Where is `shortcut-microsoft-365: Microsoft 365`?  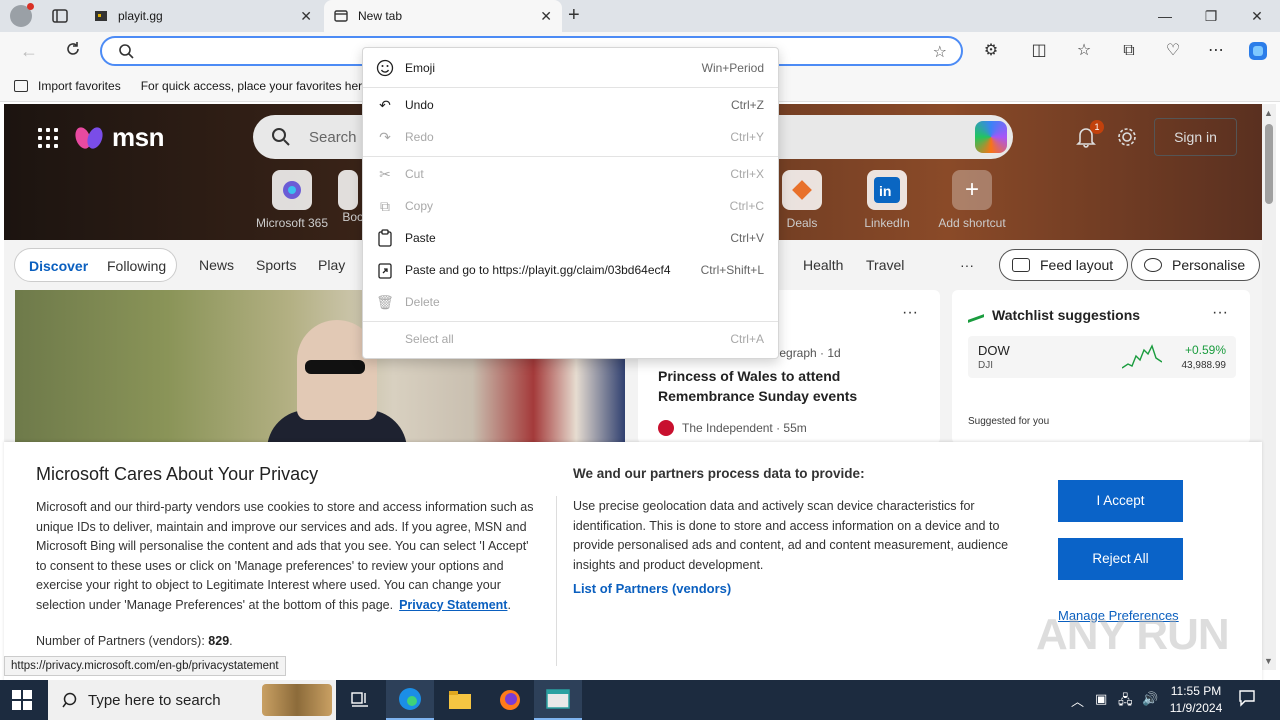 shortcut-microsoft-365: Microsoft 365 is located at coordinates (292, 200).